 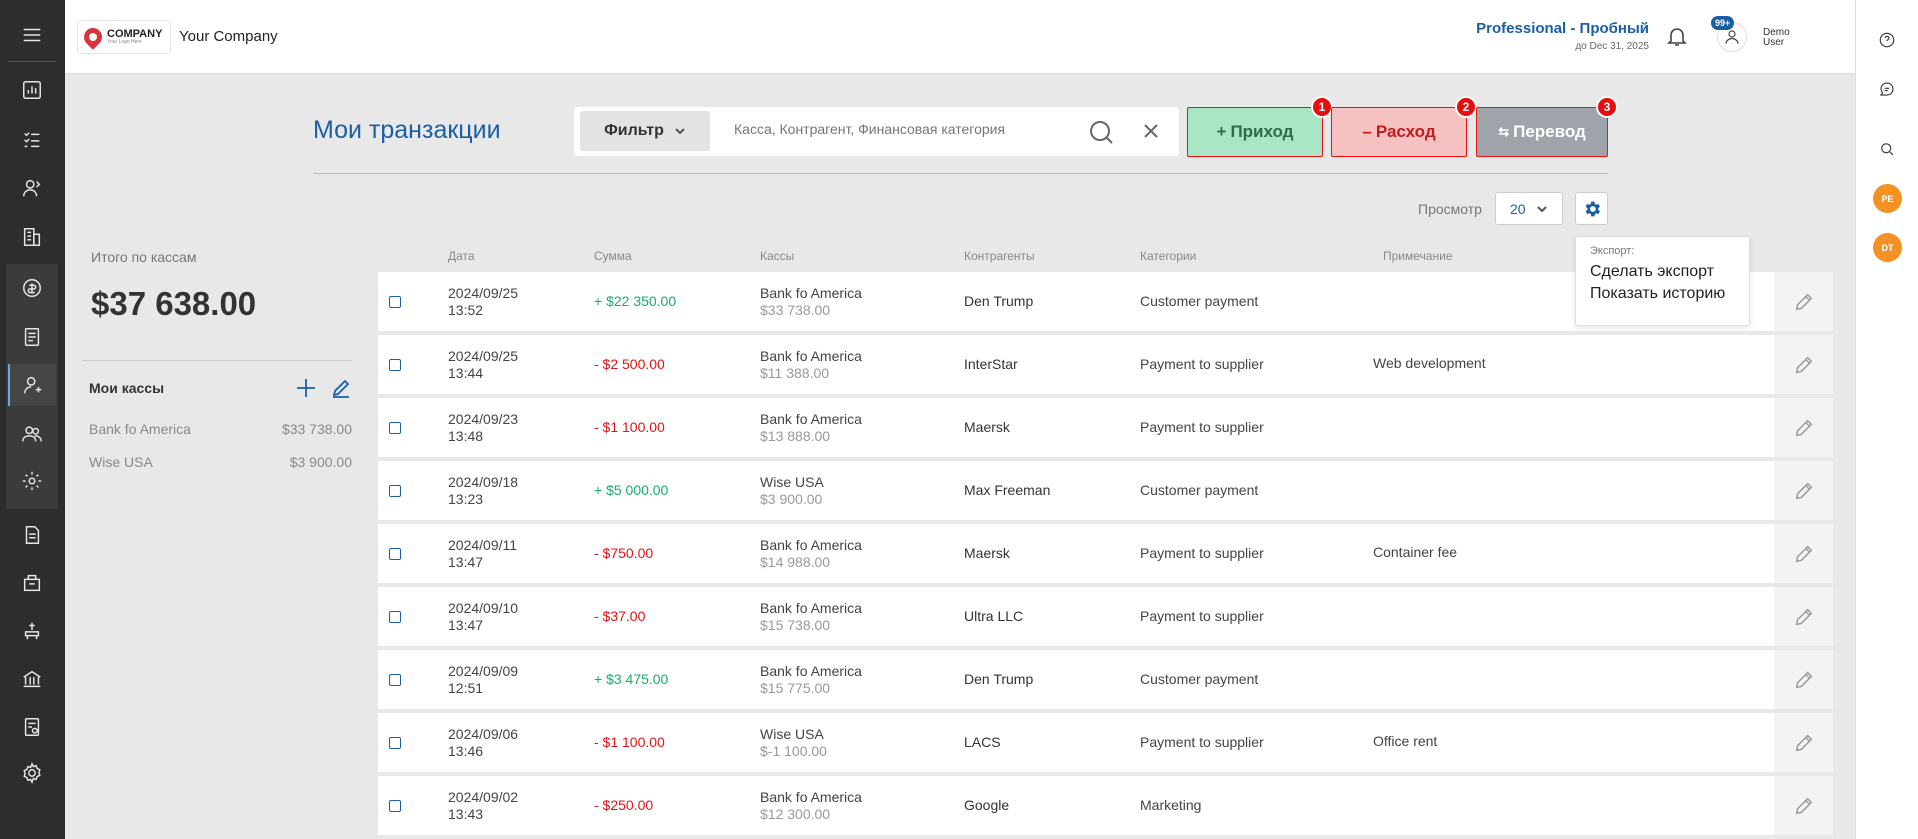 I want to click on add-income-button: + Приход 1, so click(x=1260, y=126).